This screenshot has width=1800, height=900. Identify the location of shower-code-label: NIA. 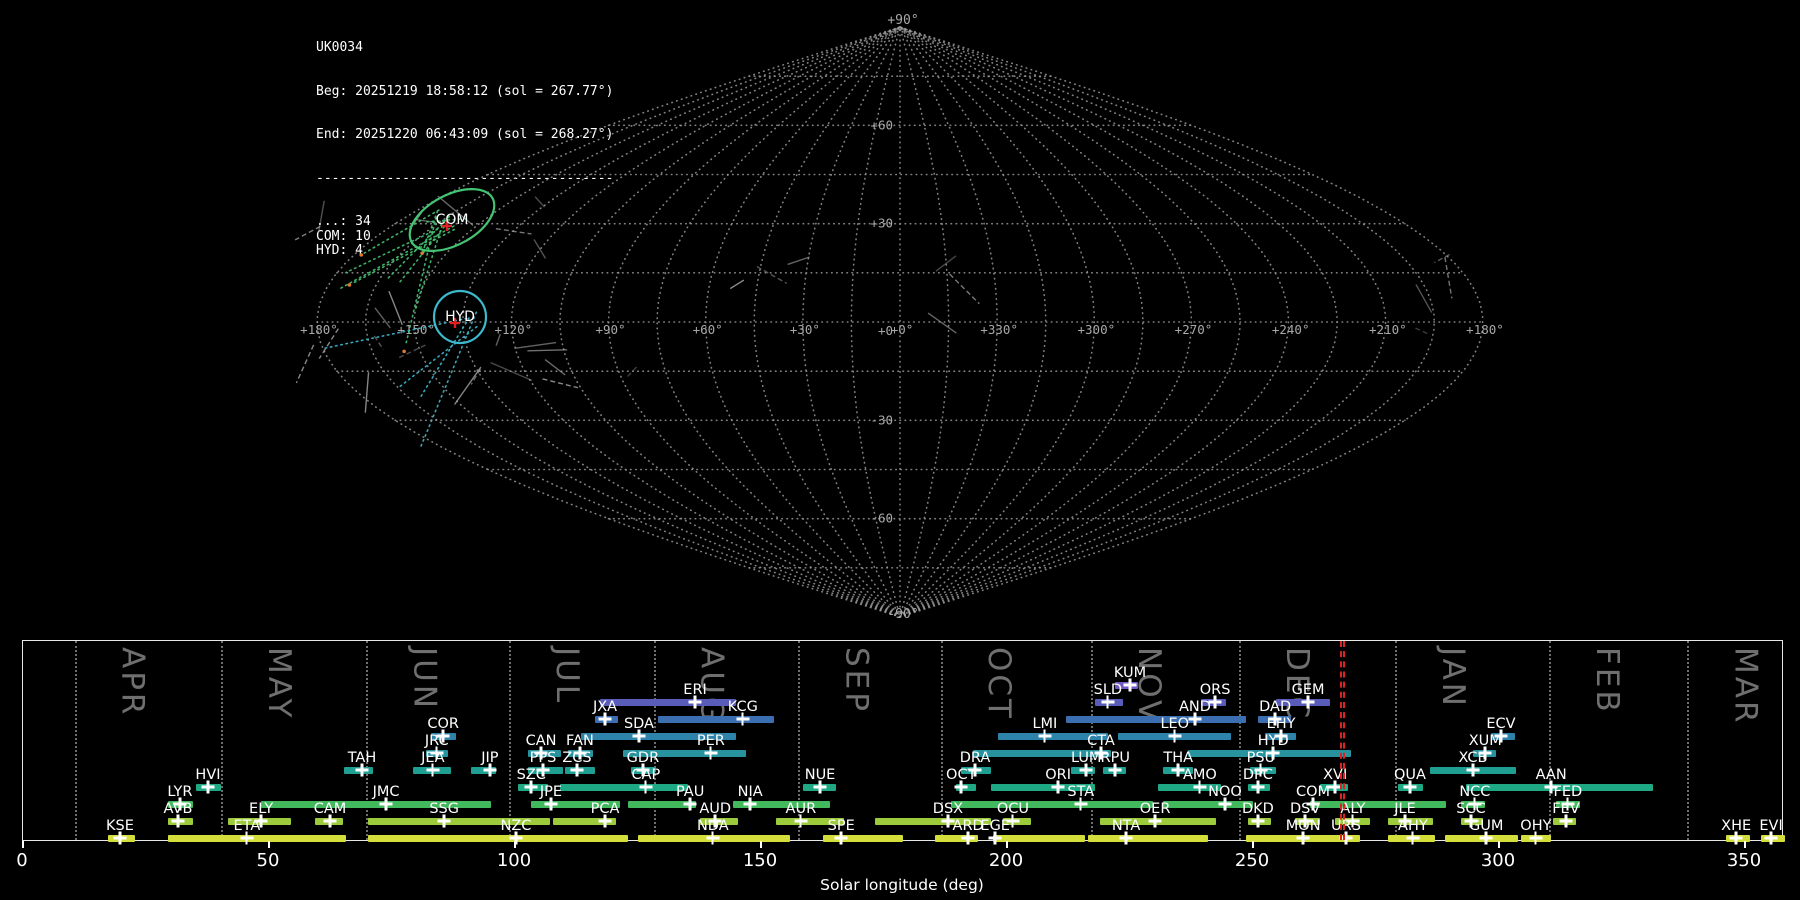
(750, 792).